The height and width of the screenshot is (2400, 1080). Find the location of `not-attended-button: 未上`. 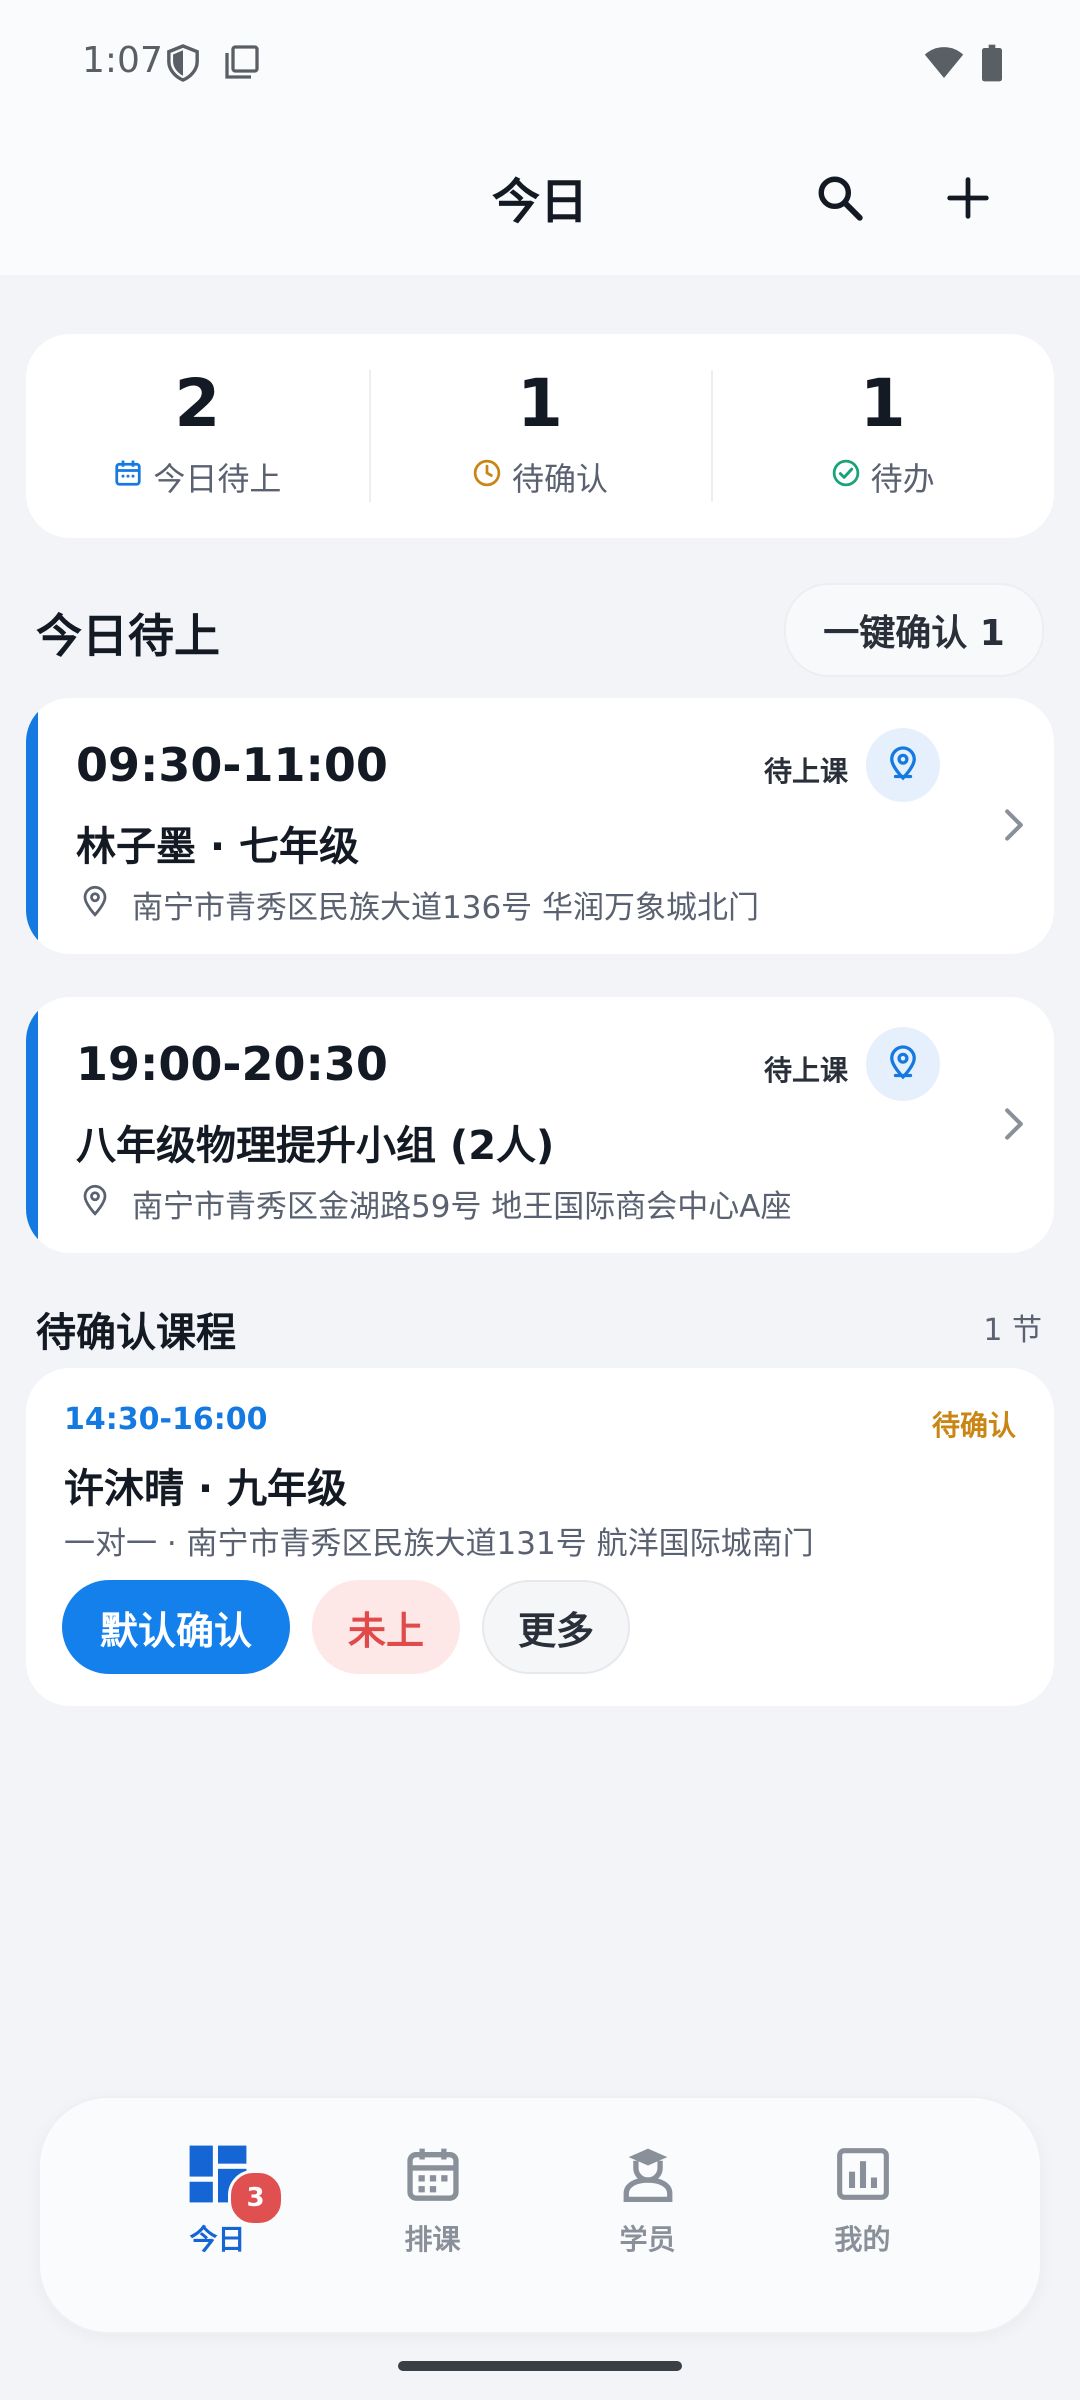

not-attended-button: 未上 is located at coordinates (386, 1627).